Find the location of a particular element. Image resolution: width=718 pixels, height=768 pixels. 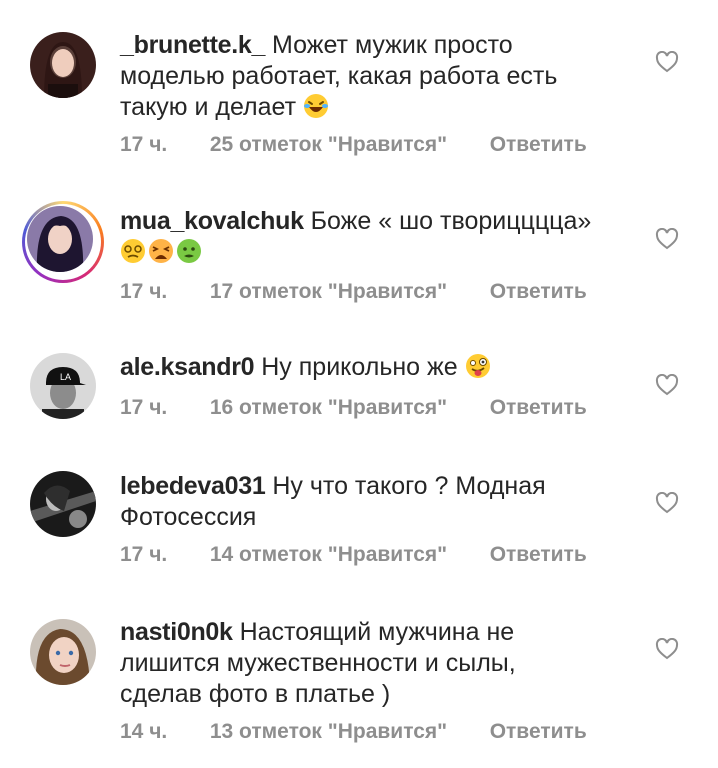

comment-meta: 17 ч. 16 отметок "Нравится" Ответить is located at coordinates (353, 408).